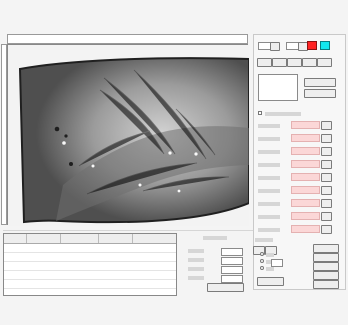 The image size is (348, 325). I want to click on bottom-mini-action, so click(270, 281).